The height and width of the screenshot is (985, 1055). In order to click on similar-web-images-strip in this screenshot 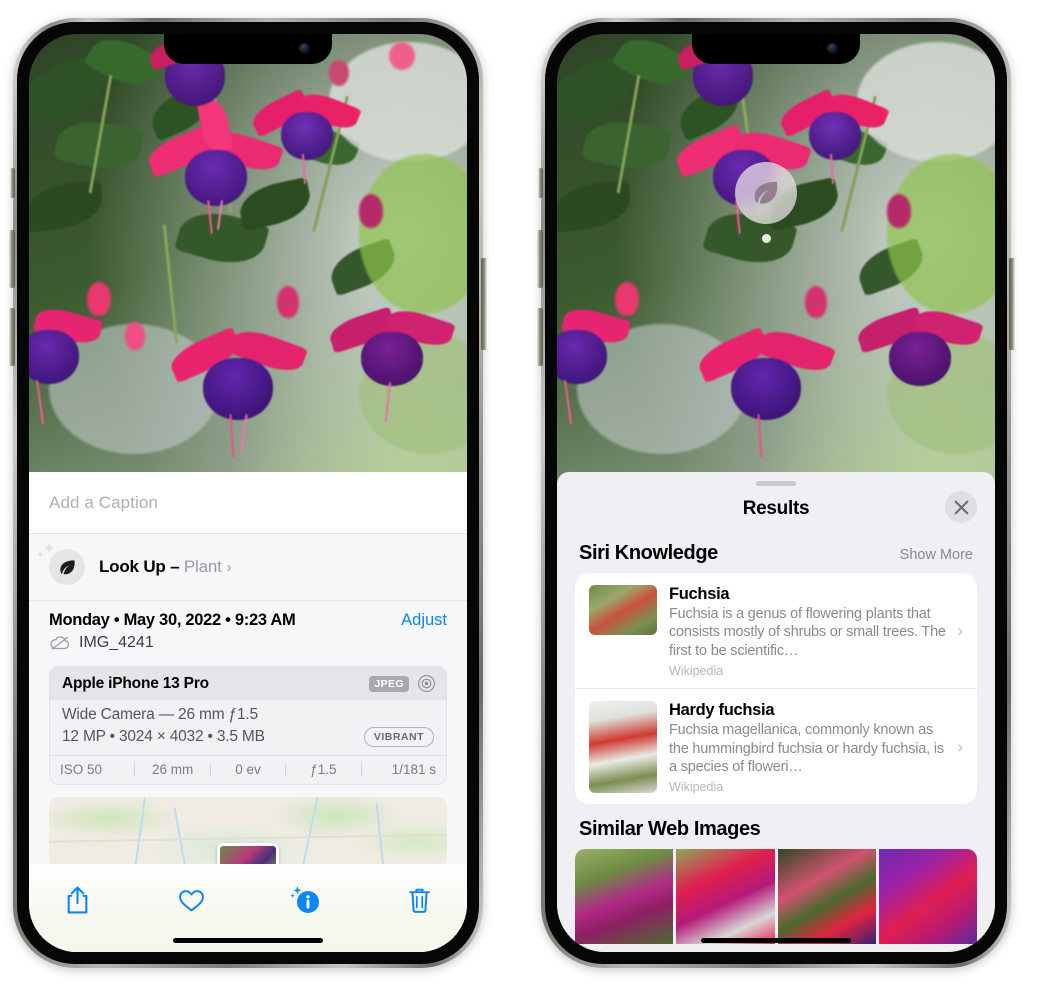, I will do `click(776, 897)`.